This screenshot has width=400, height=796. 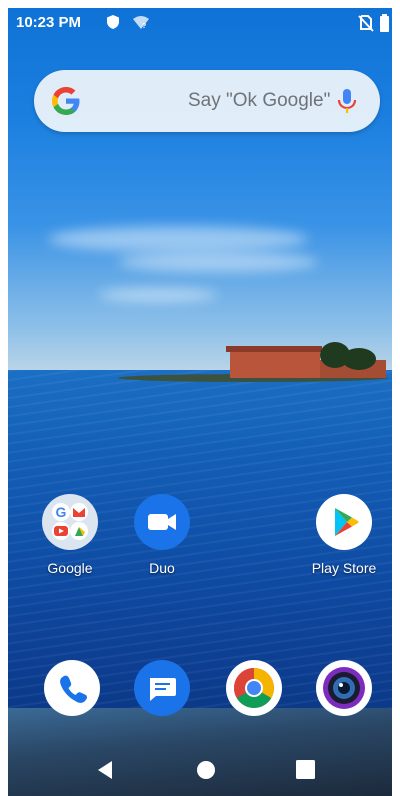 What do you see at coordinates (70, 568) in the screenshot?
I see `app-label: Google` at bounding box center [70, 568].